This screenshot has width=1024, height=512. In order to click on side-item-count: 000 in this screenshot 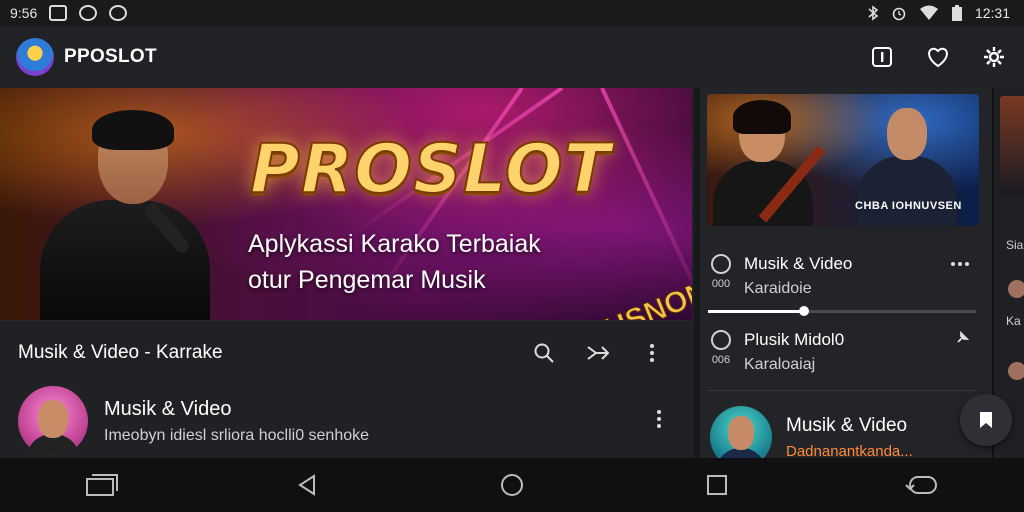, I will do `click(721, 284)`.